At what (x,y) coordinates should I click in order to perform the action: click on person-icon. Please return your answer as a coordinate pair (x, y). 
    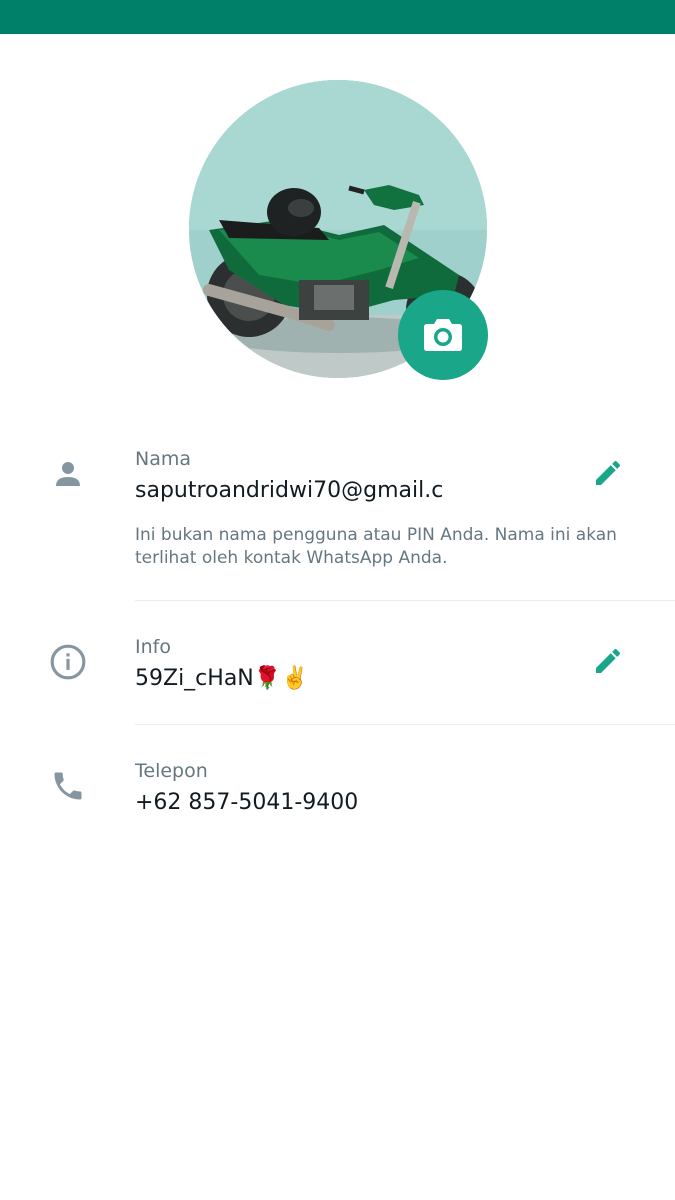
    Looking at the image, I should click on (68, 474).